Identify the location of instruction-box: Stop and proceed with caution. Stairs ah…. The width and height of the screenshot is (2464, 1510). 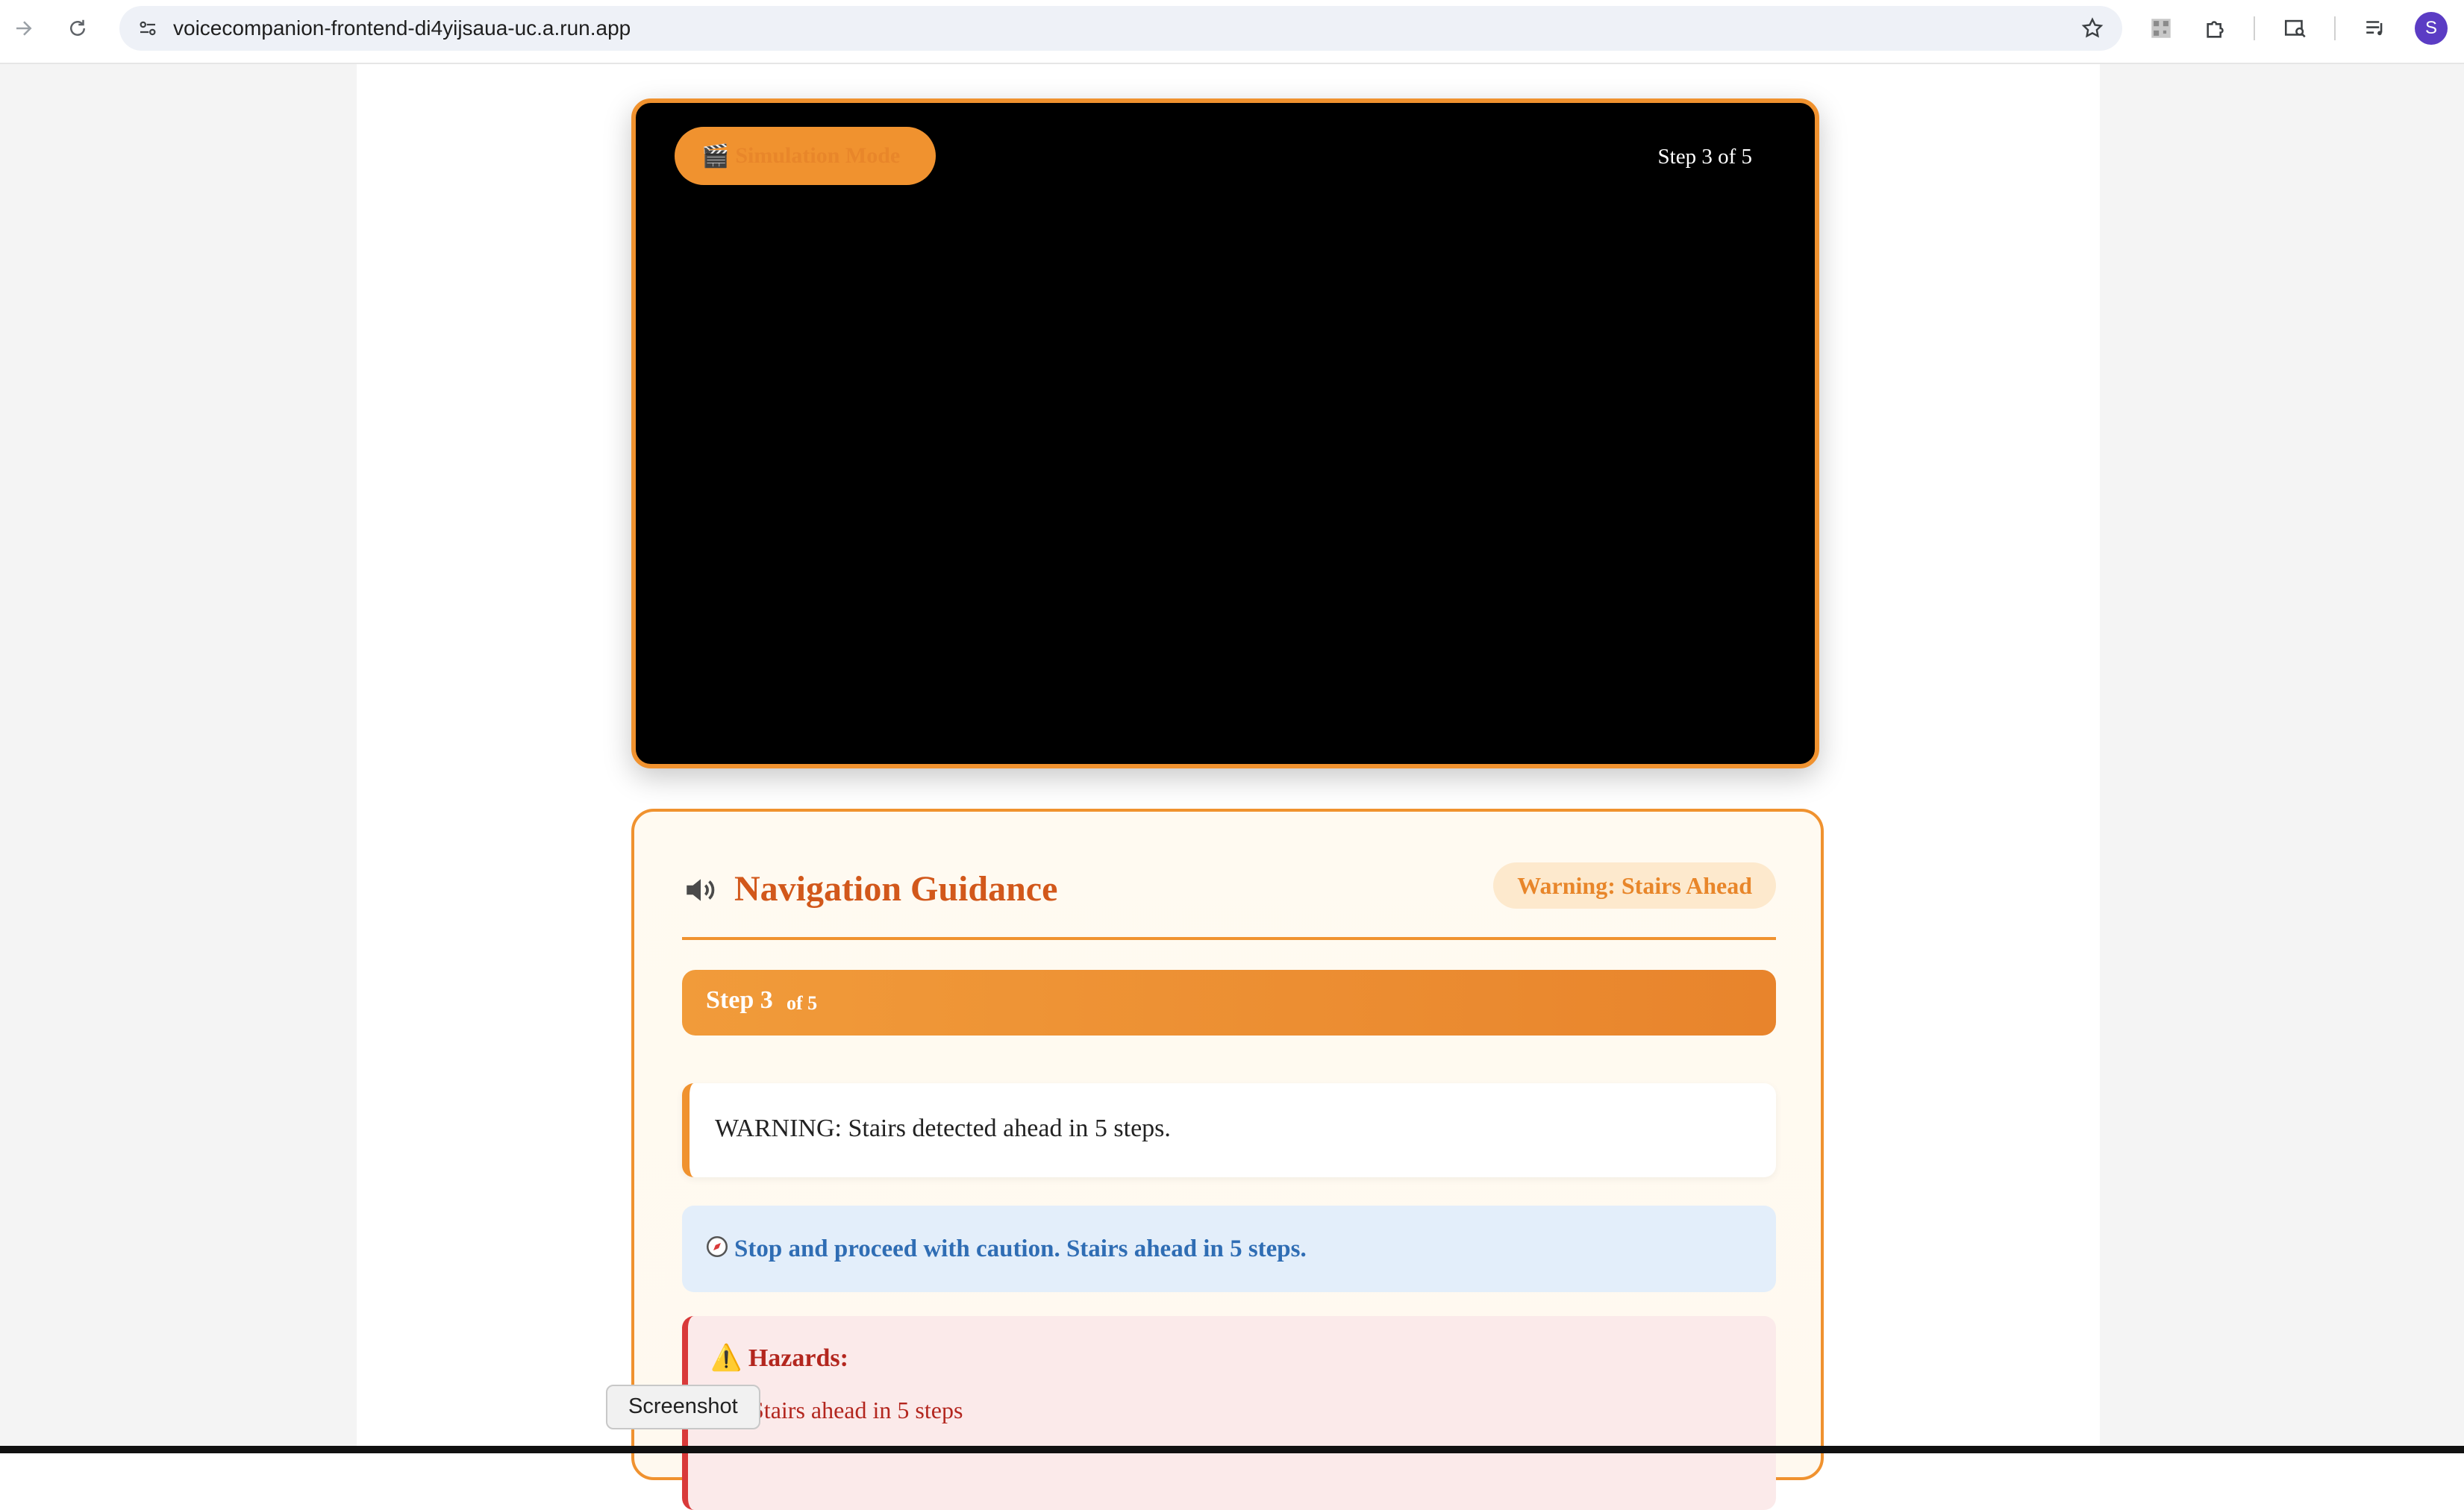
(1229, 1249).